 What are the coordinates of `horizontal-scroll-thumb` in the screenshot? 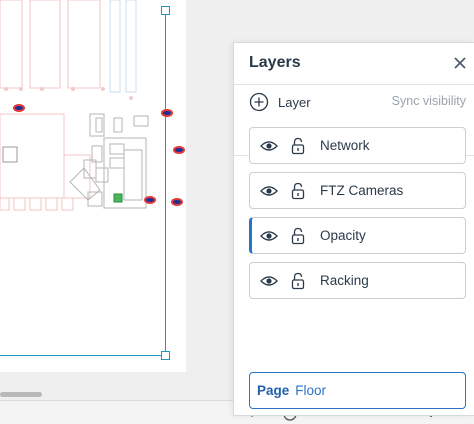 It's located at (21, 394).